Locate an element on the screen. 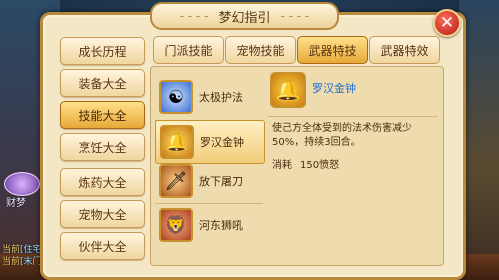 The width and height of the screenshot is (499, 280). category-growth: 成长历程 is located at coordinates (102, 51).